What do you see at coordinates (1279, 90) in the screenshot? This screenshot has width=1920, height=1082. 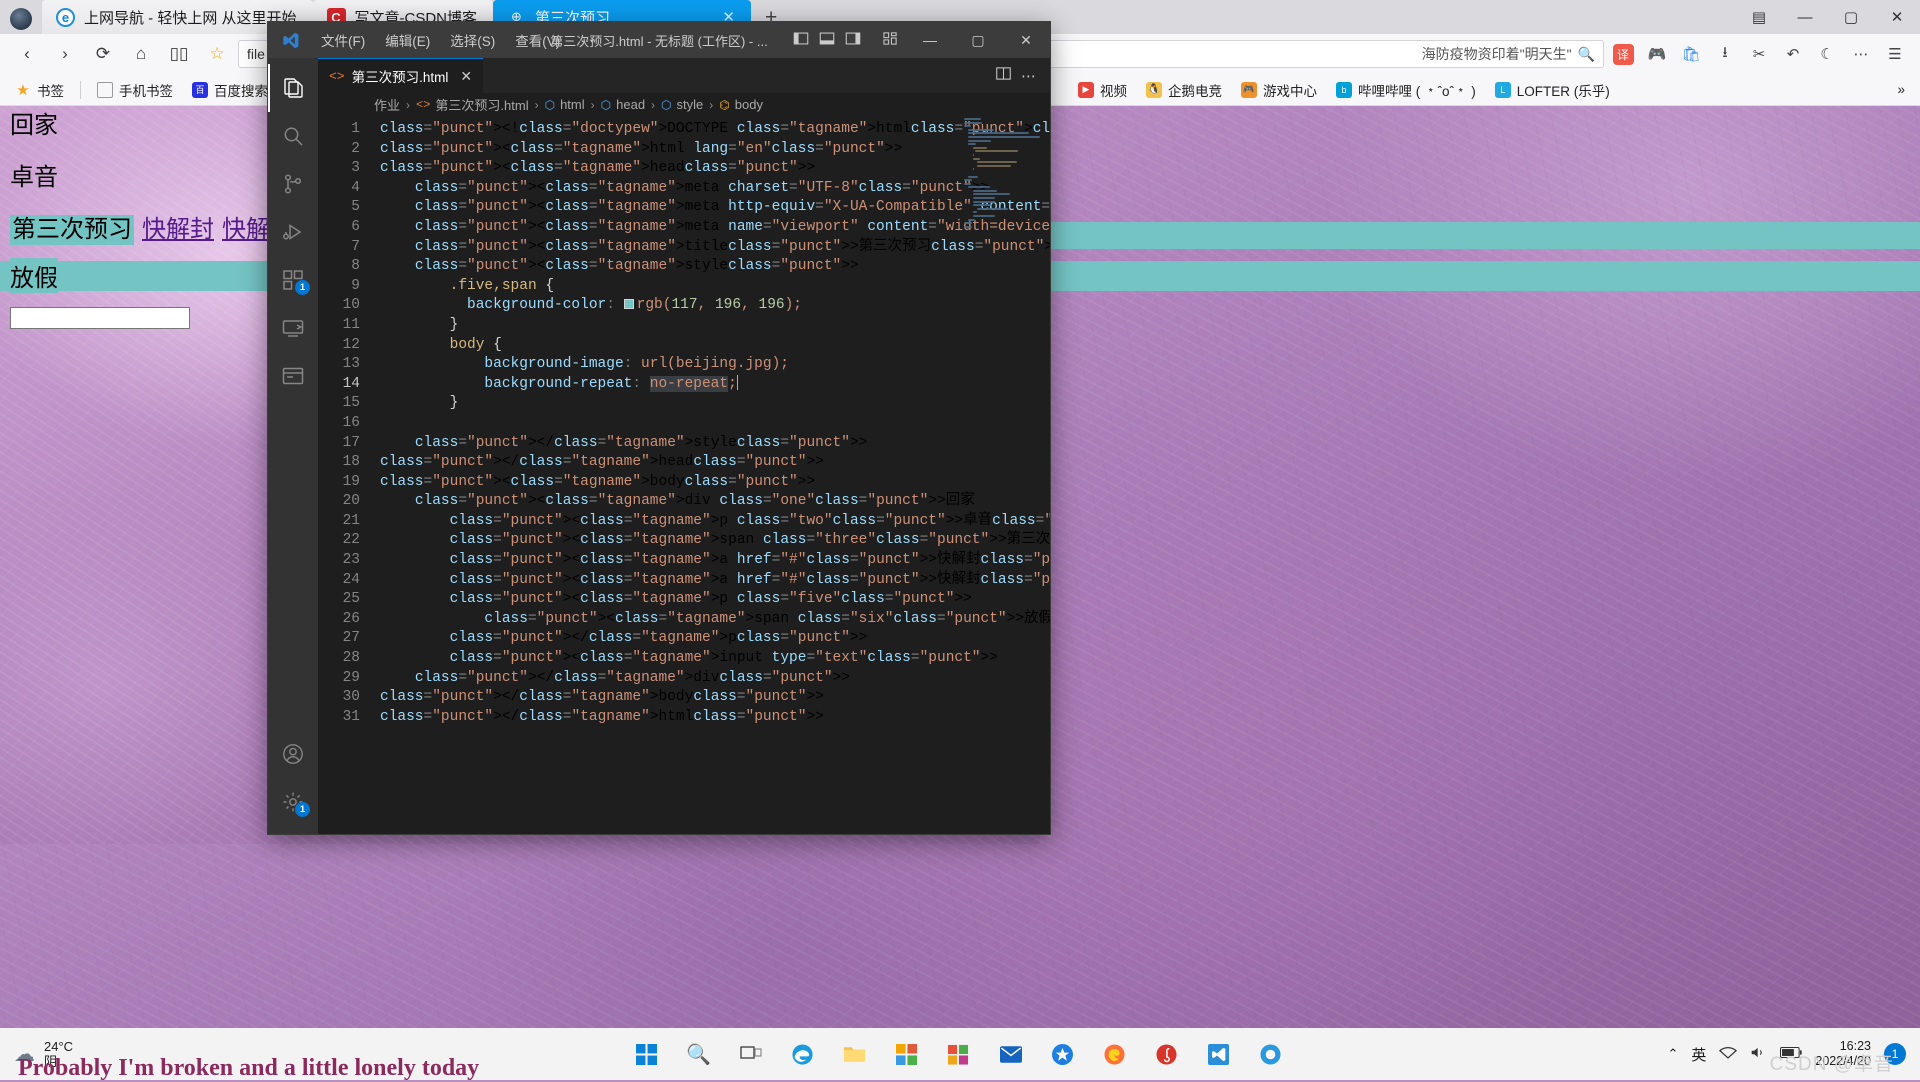 I see `bookmark-item-6: 🎮 游戏中心` at bounding box center [1279, 90].